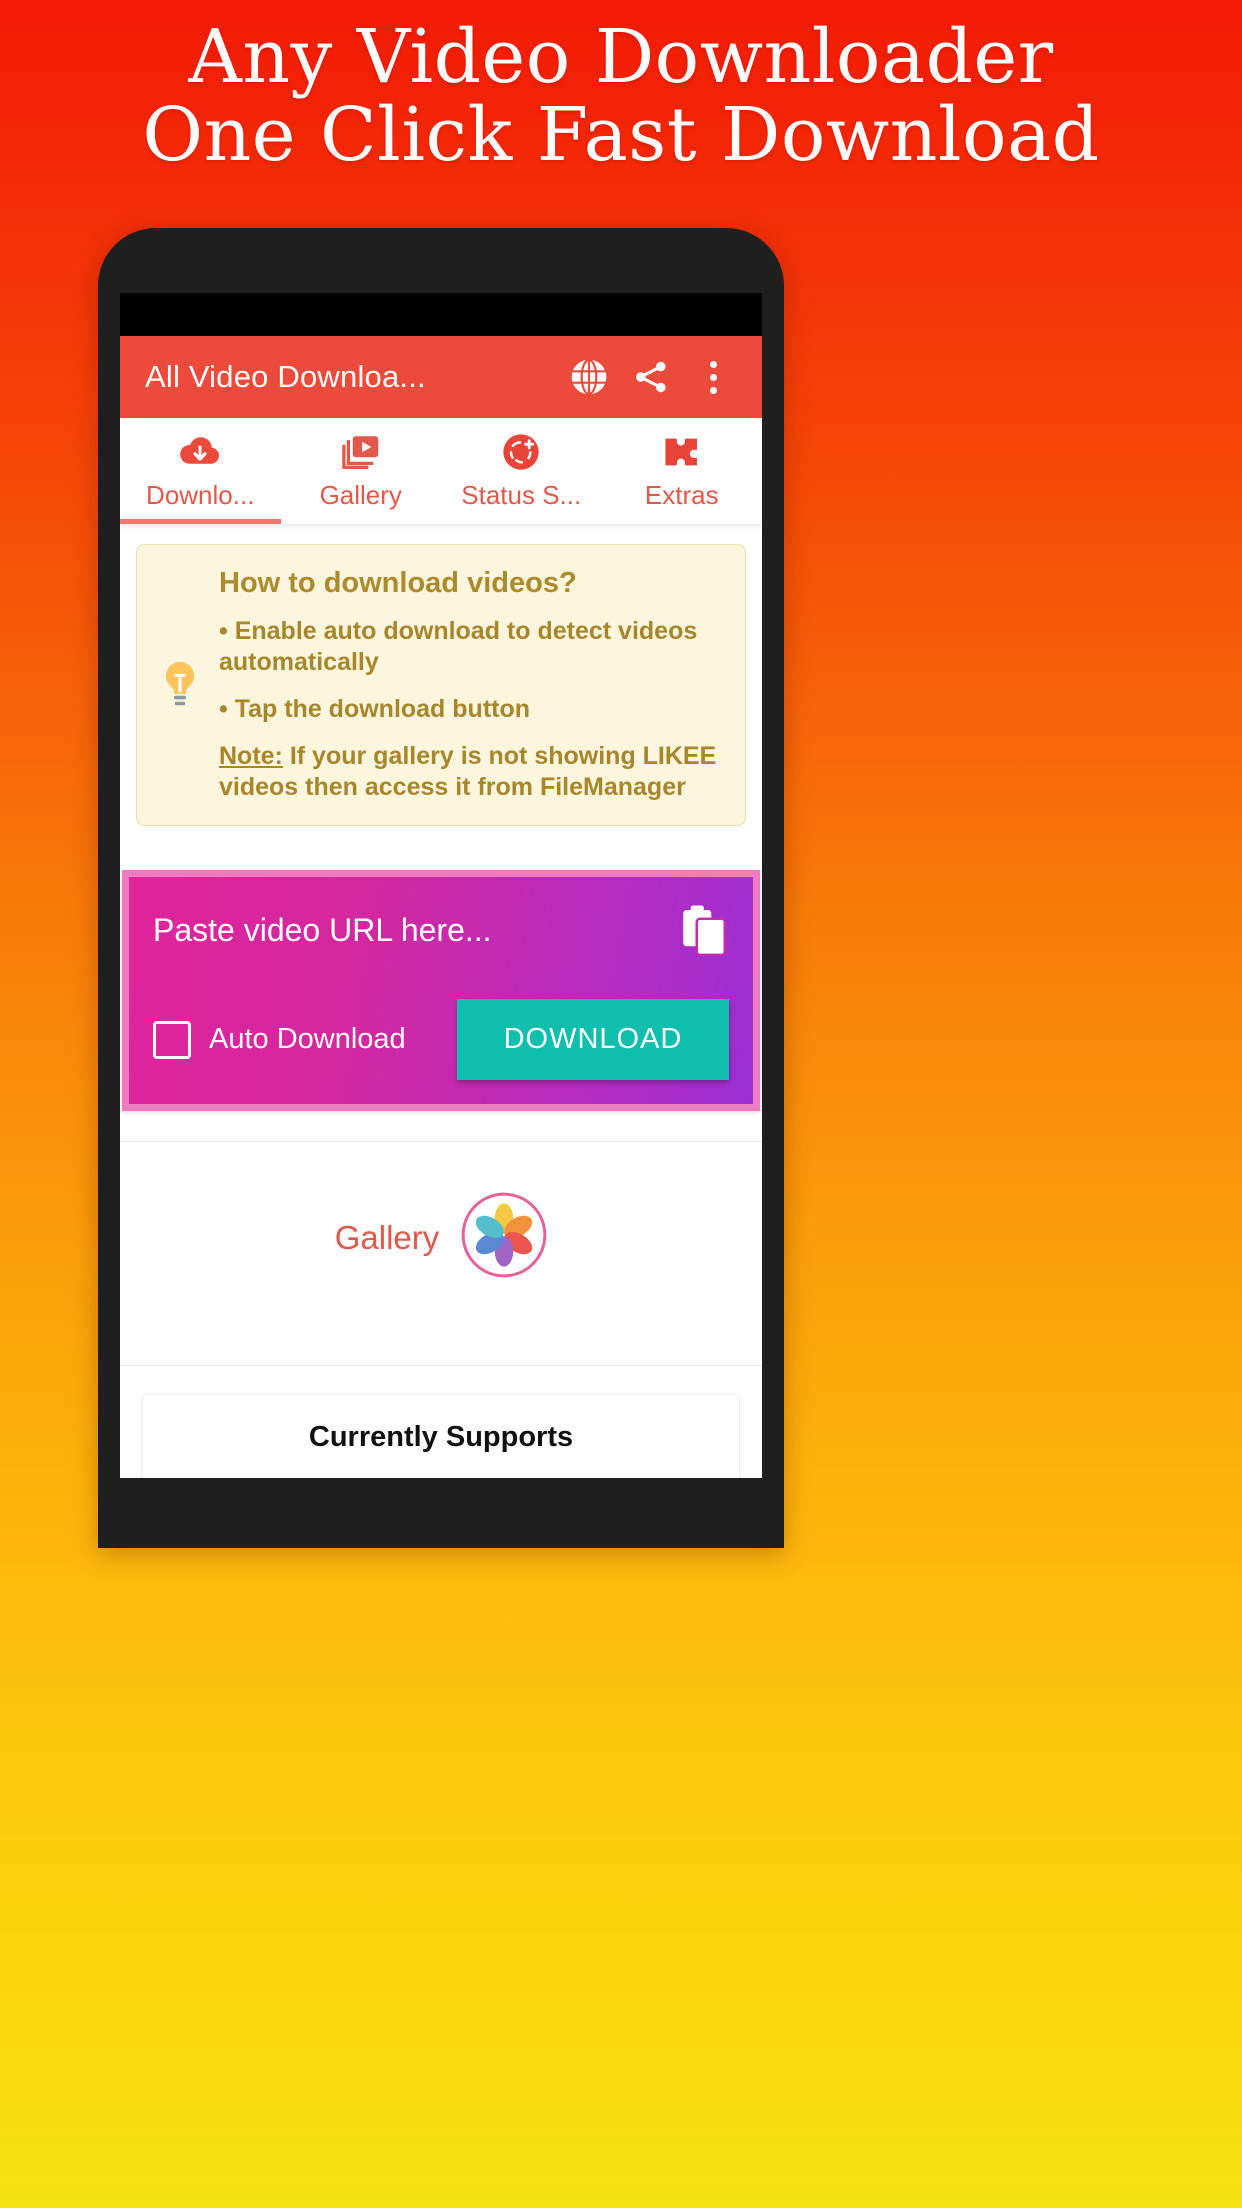 The width and height of the screenshot is (1242, 2208). I want to click on status-bar, so click(441, 314).